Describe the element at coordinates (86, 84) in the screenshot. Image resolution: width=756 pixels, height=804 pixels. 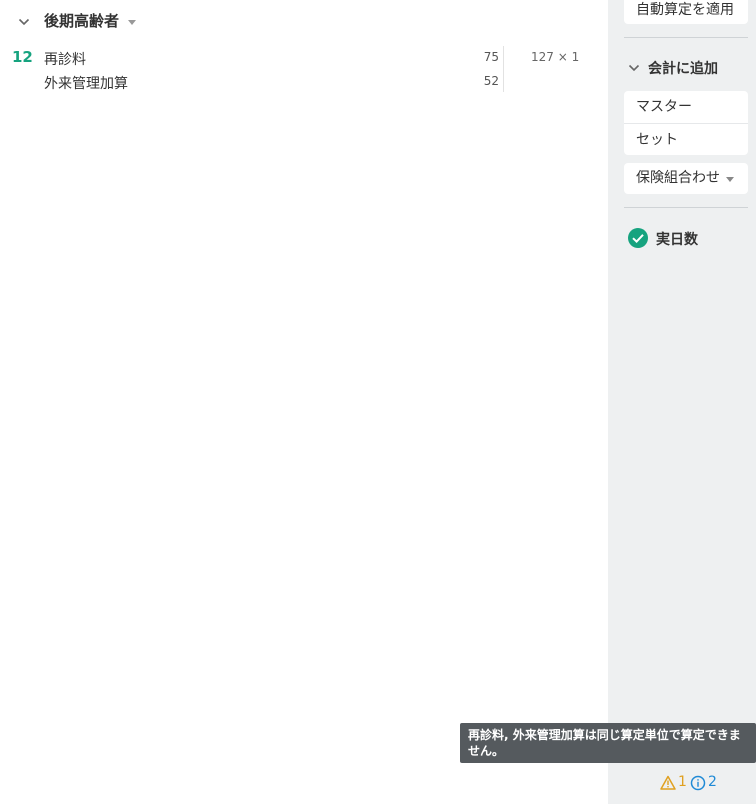
I see `item-label-outpatient-mgmt: 外来管理加算` at that location.